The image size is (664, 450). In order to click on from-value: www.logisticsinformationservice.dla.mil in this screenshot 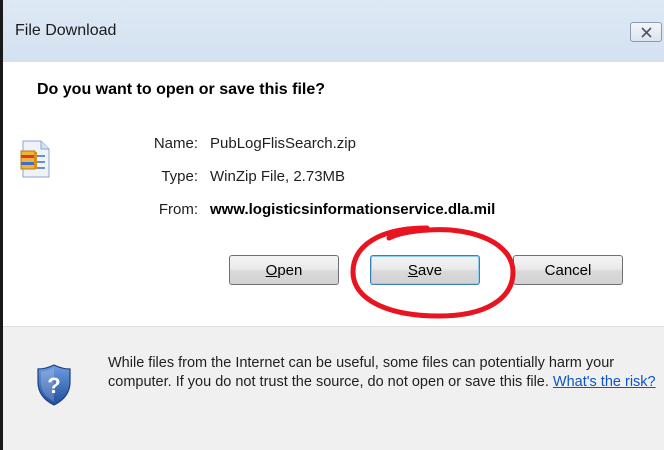, I will do `click(353, 209)`.